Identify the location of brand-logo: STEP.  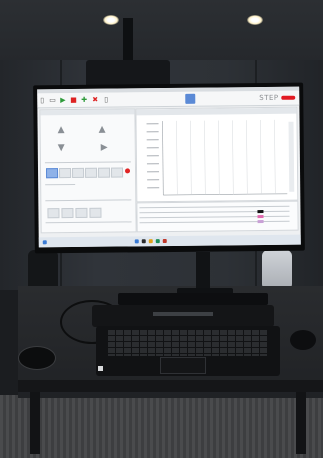
(269, 98).